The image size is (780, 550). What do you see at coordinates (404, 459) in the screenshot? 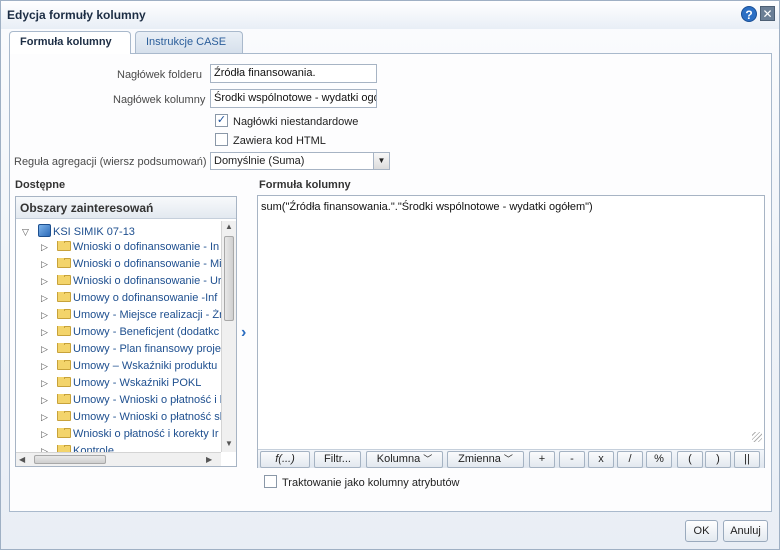
I see `column-menu-button: Kolumna ﹀` at bounding box center [404, 459].